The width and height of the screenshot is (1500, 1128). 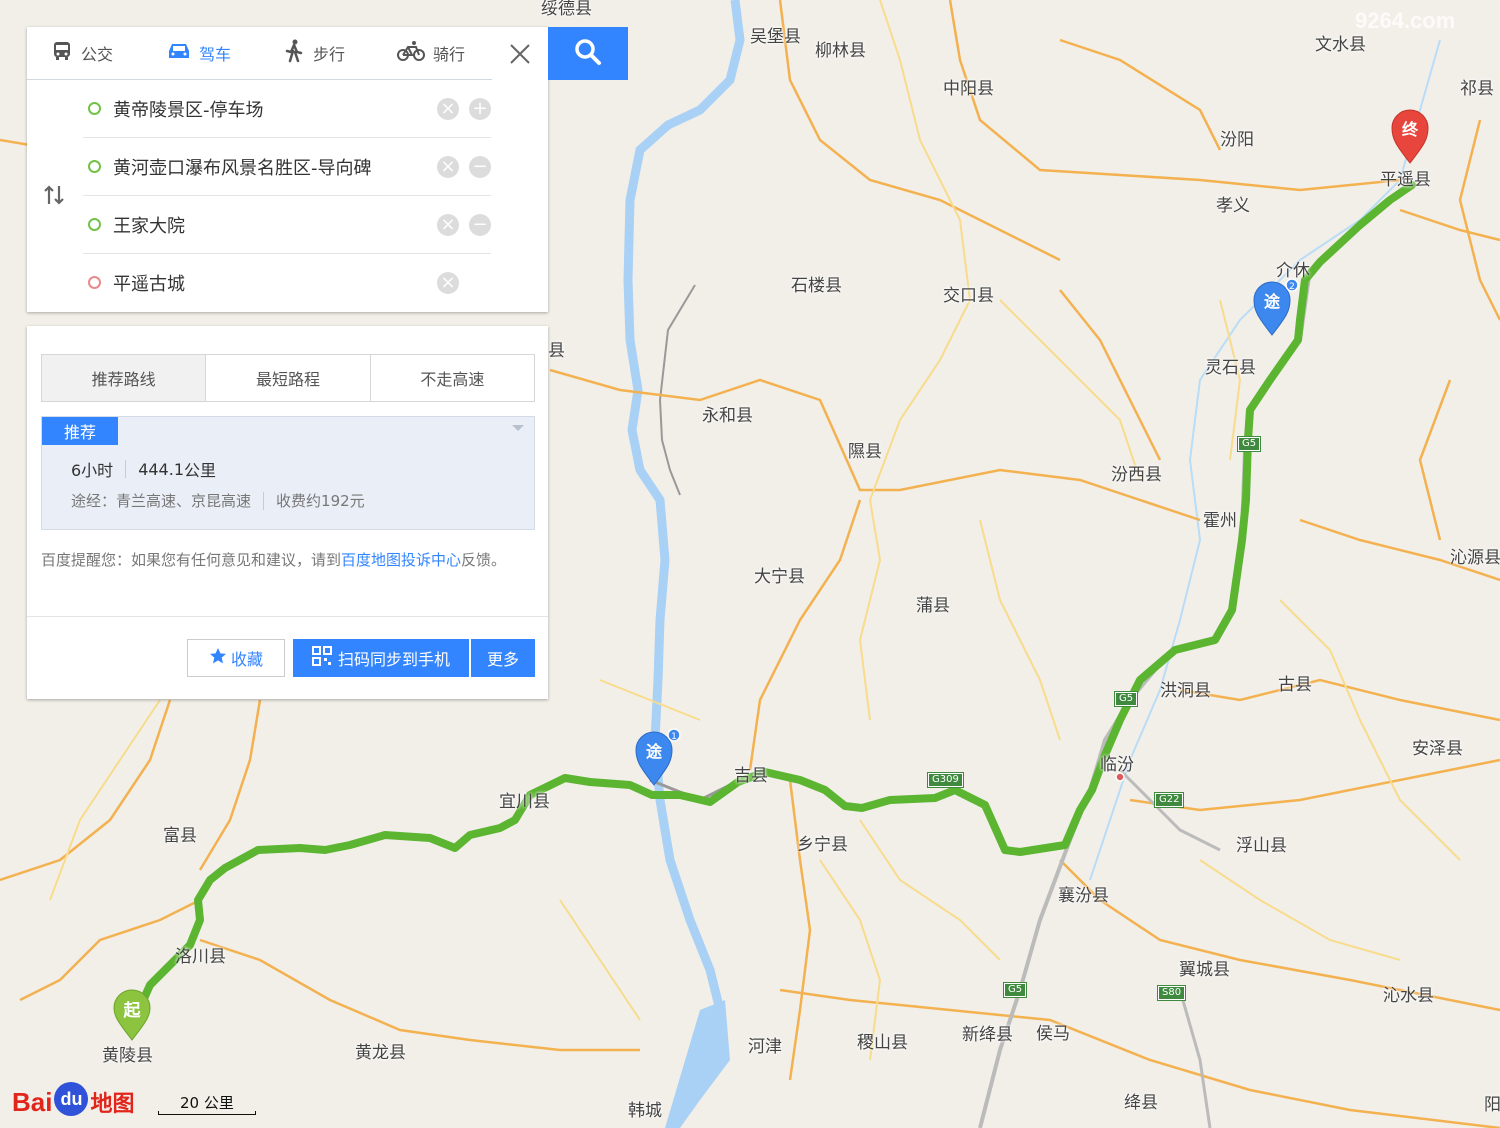 What do you see at coordinates (1230, 368) in the screenshot?
I see `place-label: 灵石县` at bounding box center [1230, 368].